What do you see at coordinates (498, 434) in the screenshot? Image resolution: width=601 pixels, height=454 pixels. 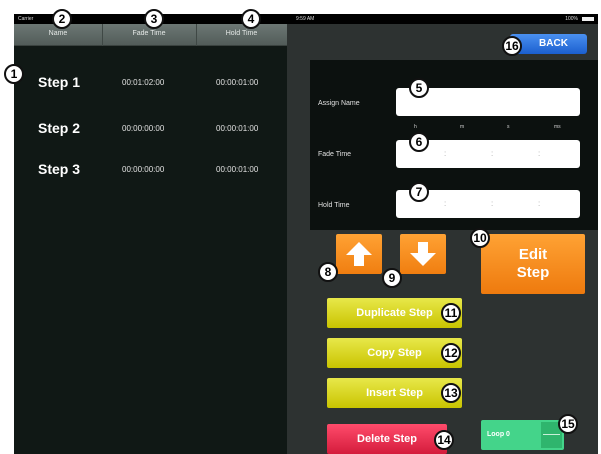 I see `loop-count-label: Loop 0` at bounding box center [498, 434].